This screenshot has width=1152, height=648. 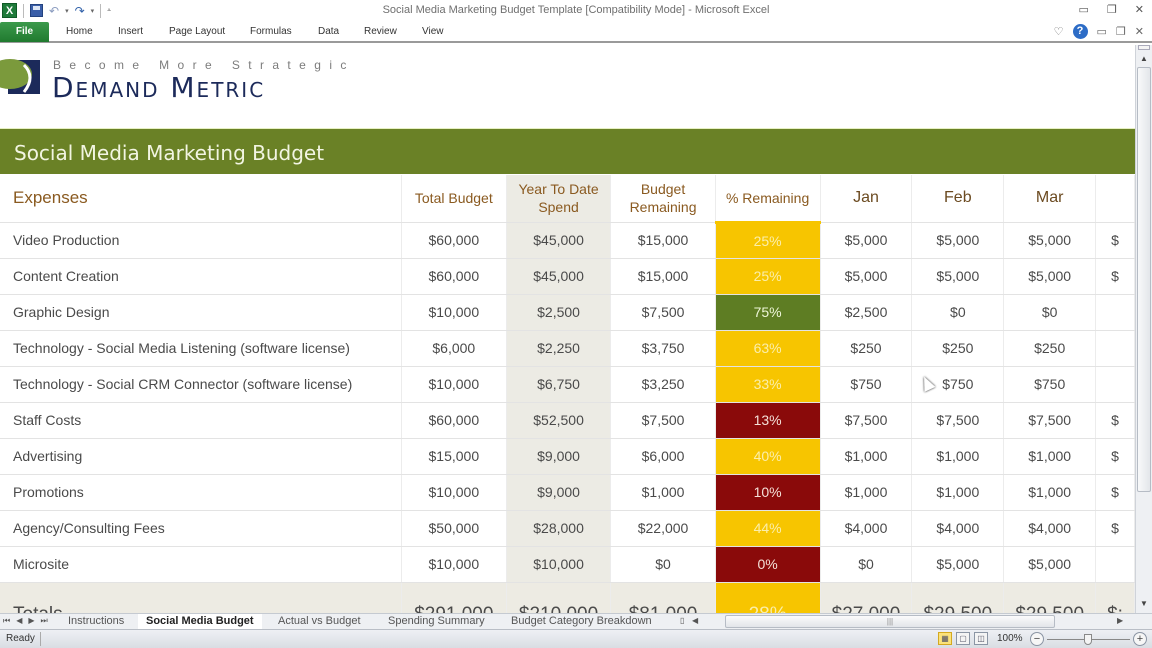 I want to click on pct-remaining-cell: 33%, so click(x=768, y=384).